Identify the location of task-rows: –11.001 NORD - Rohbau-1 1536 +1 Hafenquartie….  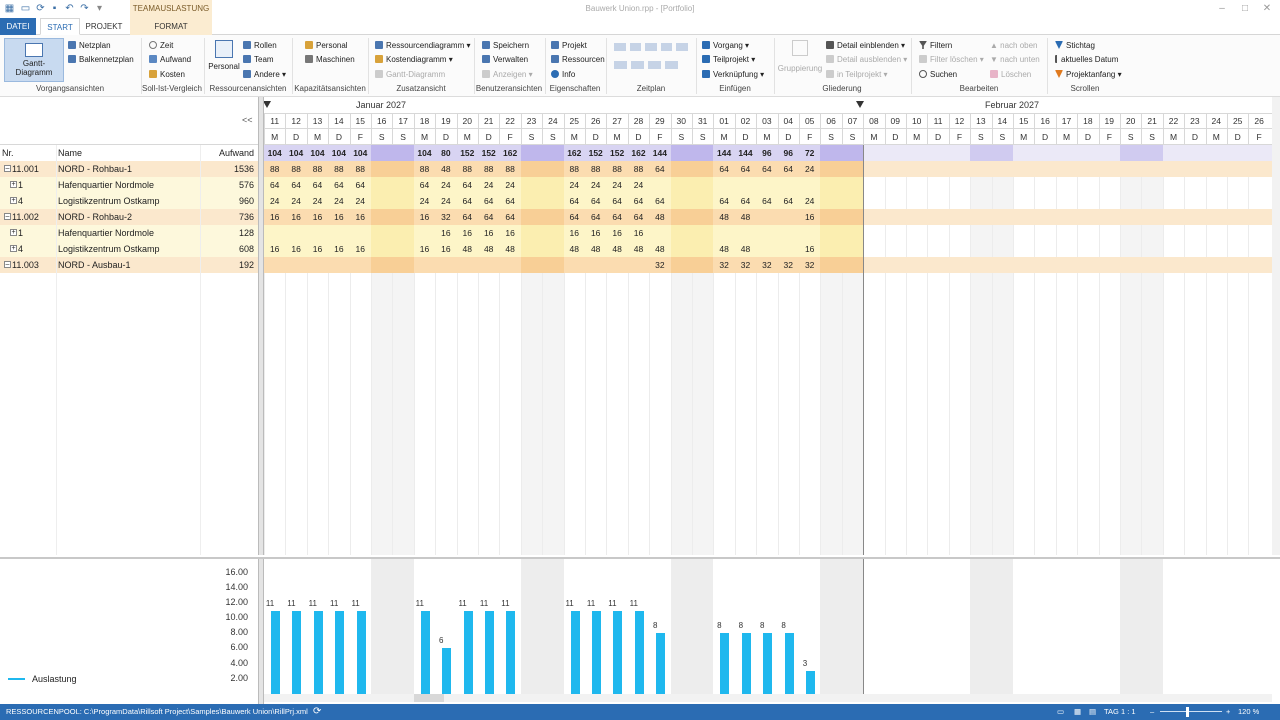
(129, 350).